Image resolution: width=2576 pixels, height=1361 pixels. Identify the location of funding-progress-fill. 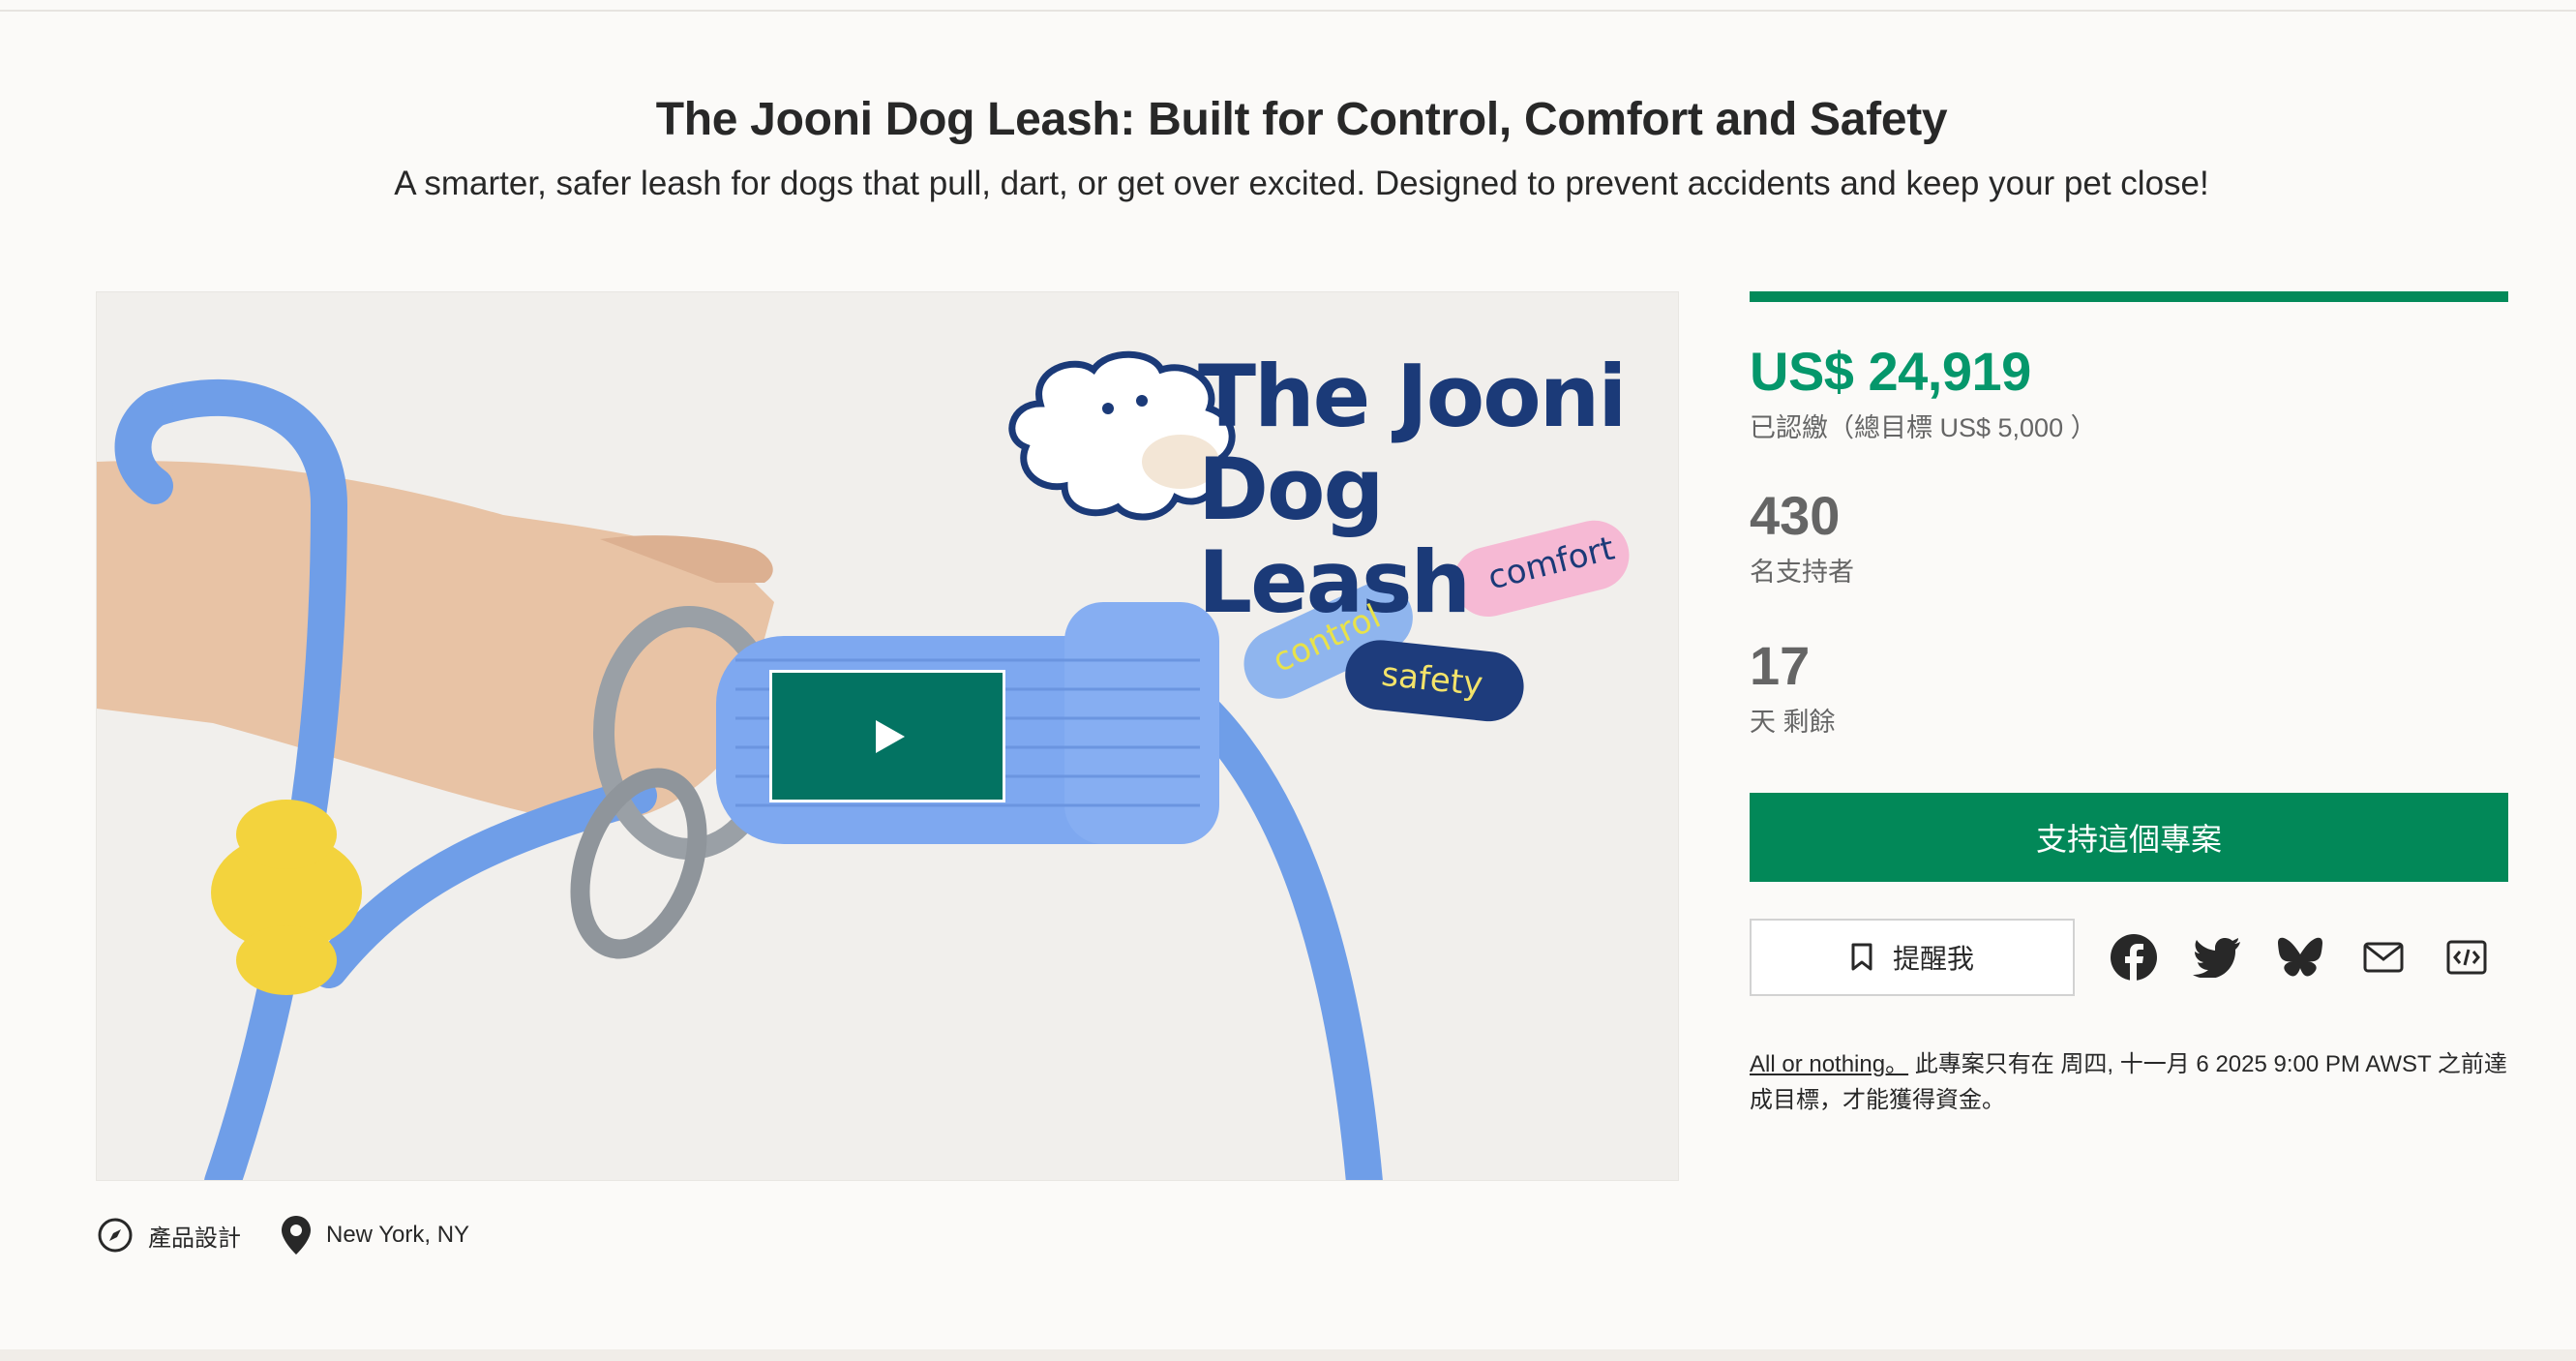
(2129, 296).